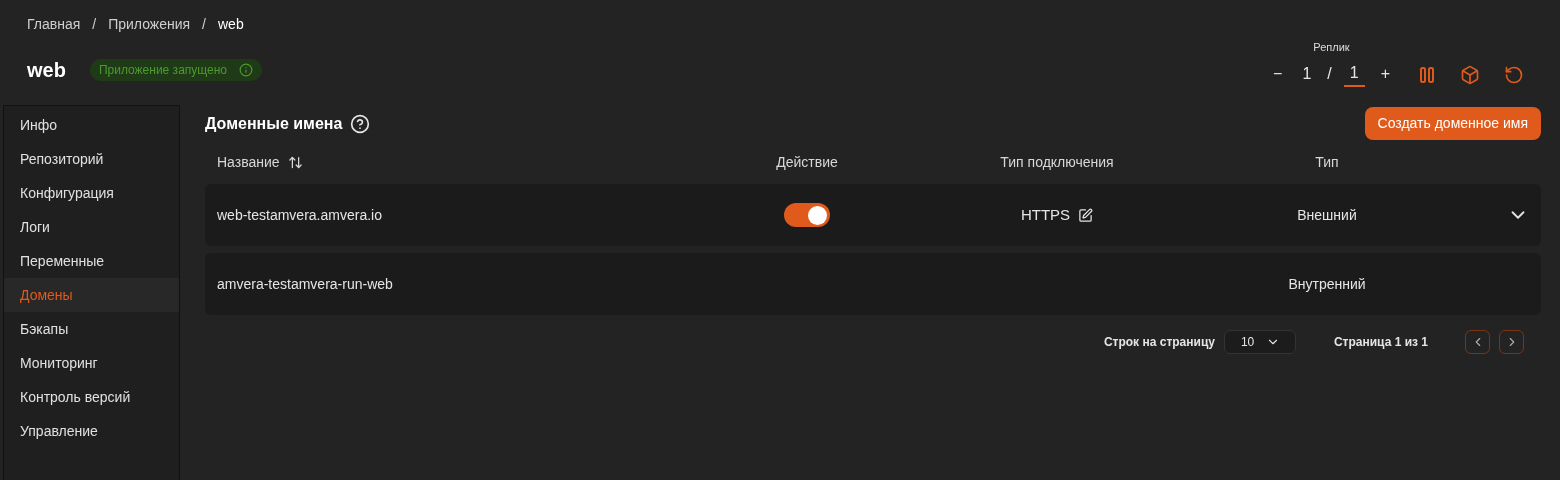 This screenshot has height=480, width=1560. What do you see at coordinates (1307, 74) in the screenshot?
I see `replica-count: 1` at bounding box center [1307, 74].